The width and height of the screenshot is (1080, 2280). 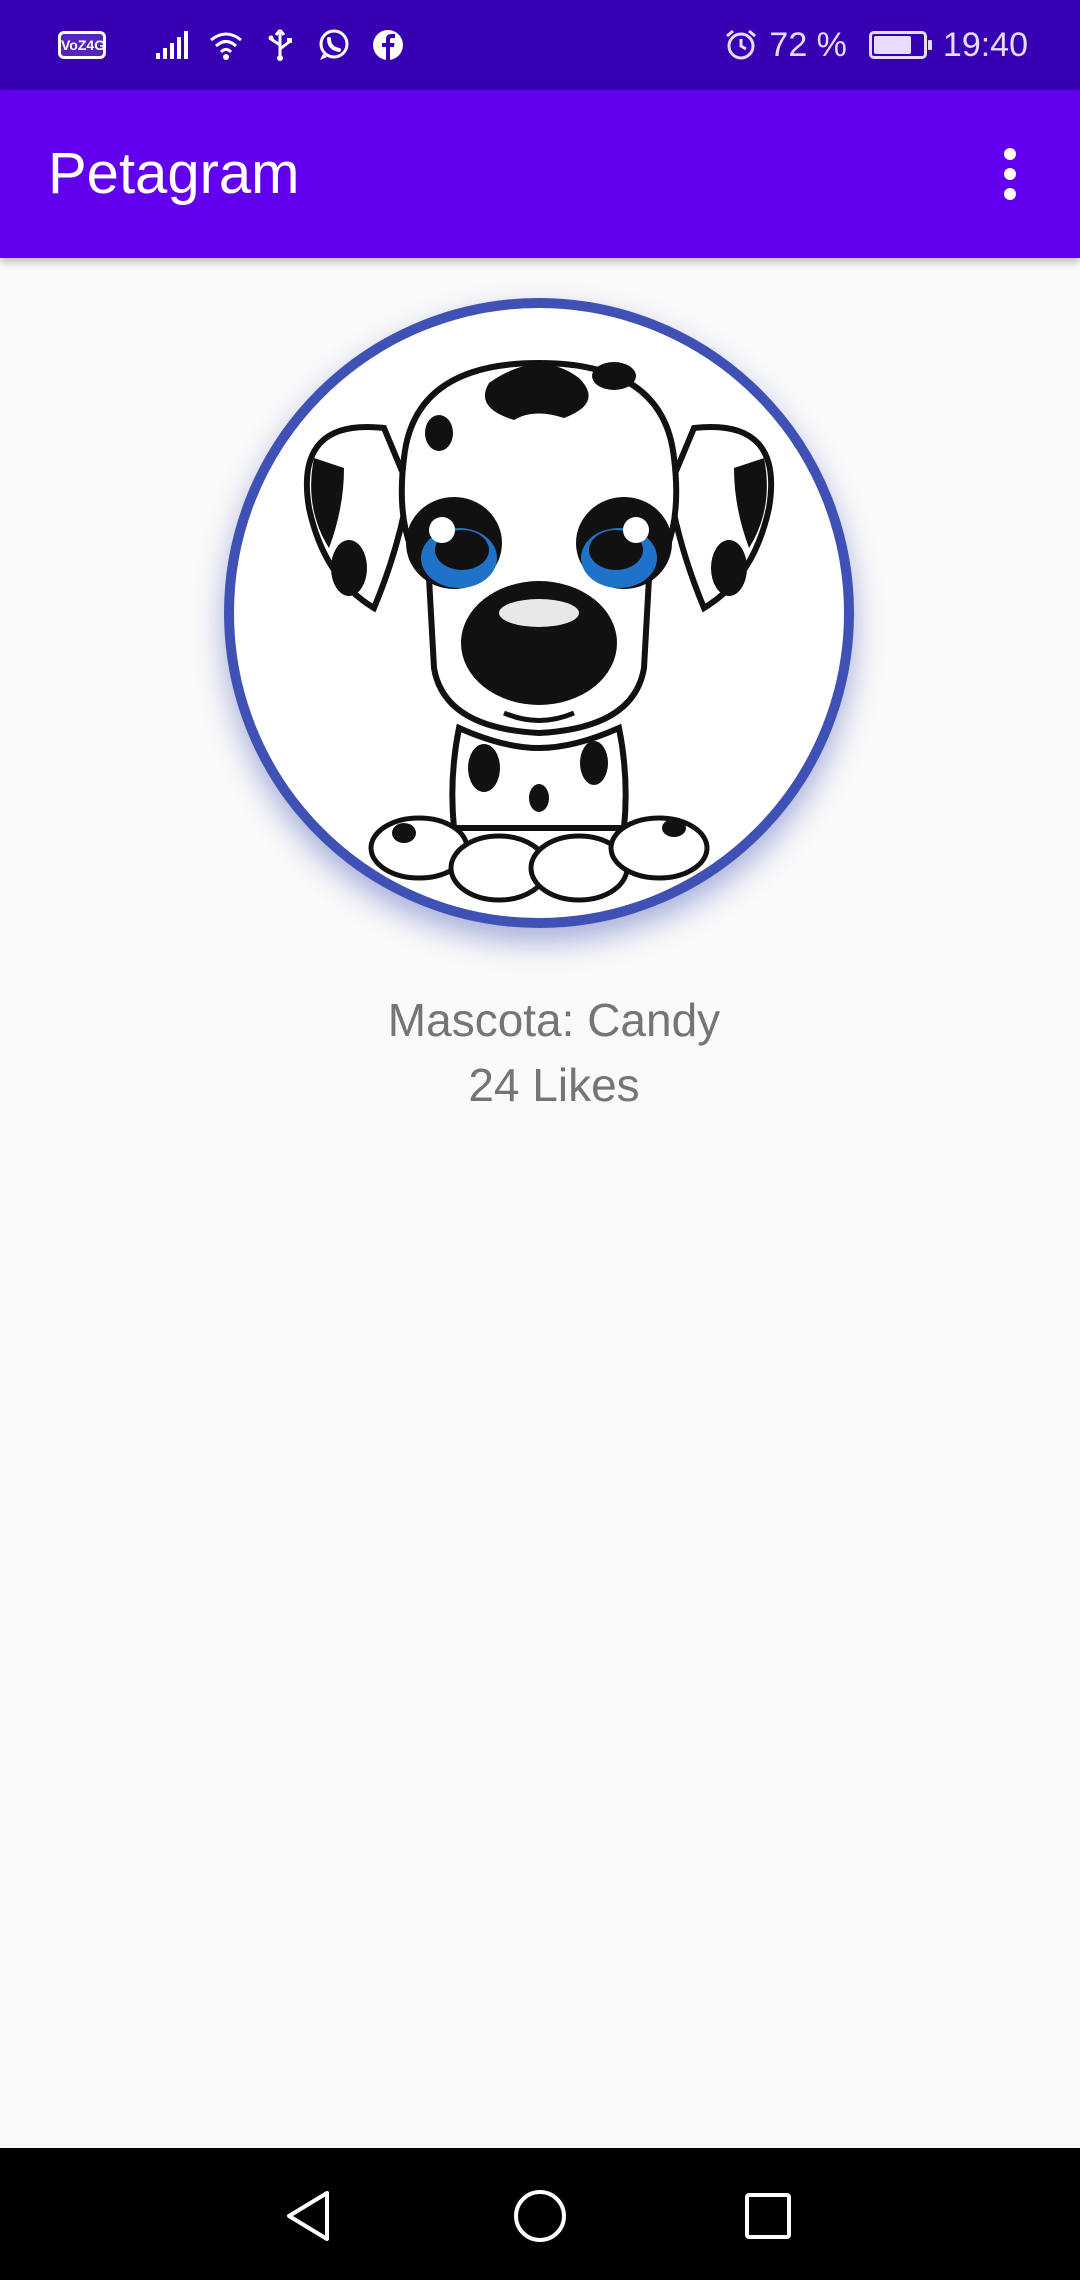 I want to click on more-vert-icon, so click(x=1010, y=174).